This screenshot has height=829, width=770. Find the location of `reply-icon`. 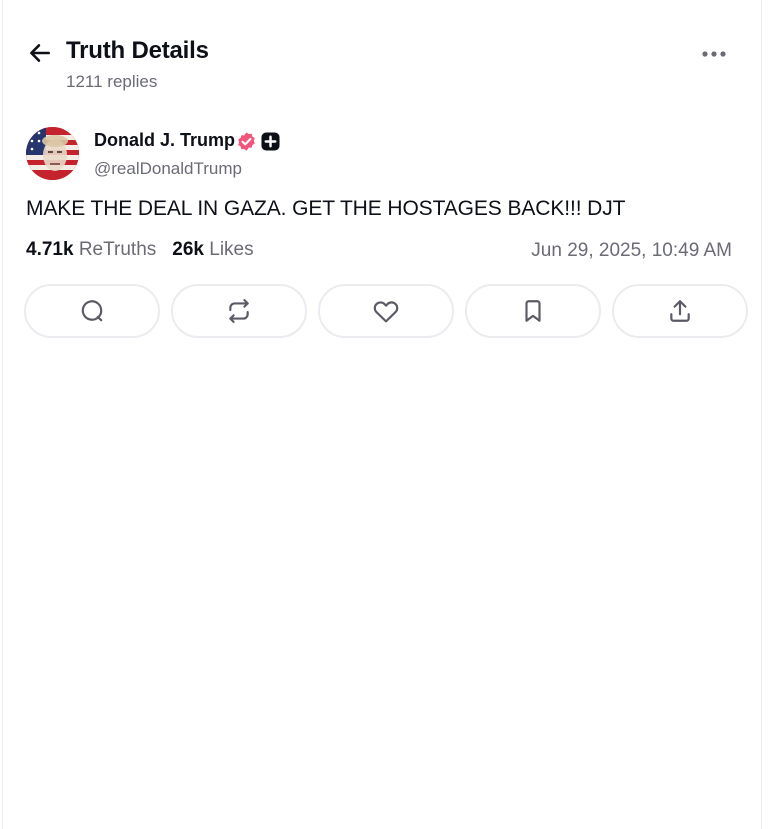

reply-icon is located at coordinates (92, 311).